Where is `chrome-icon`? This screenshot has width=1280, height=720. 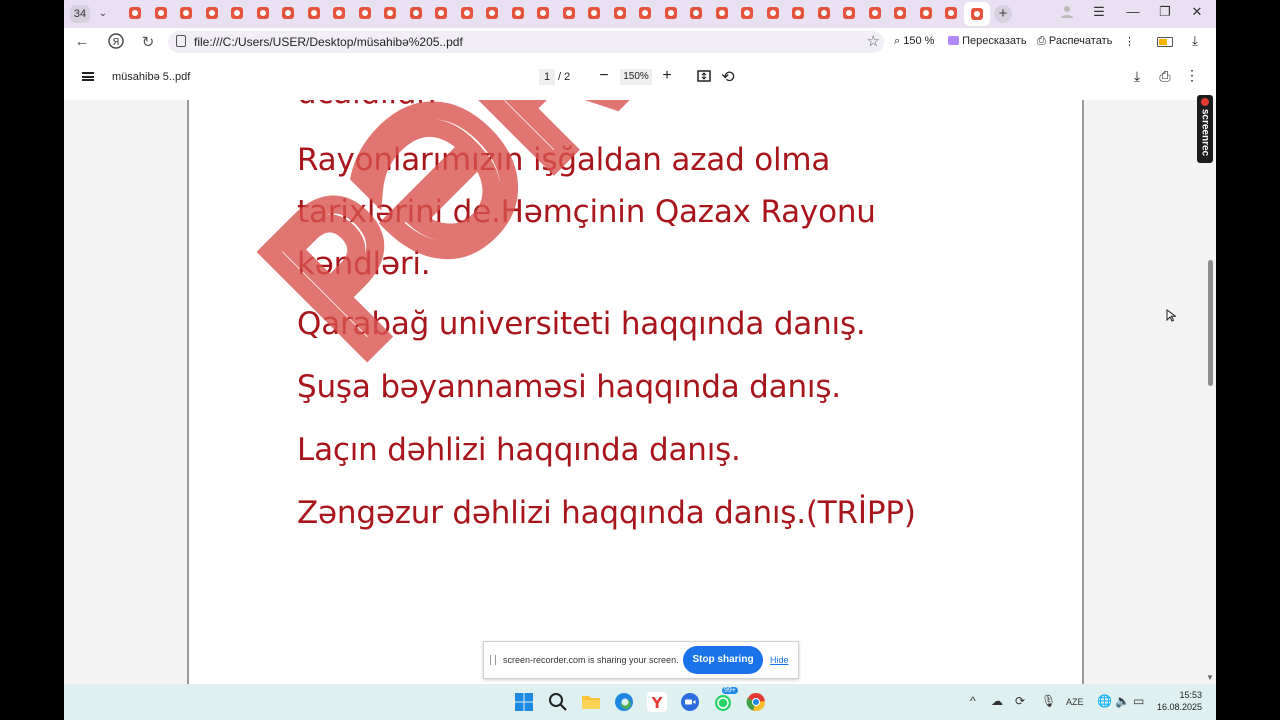 chrome-icon is located at coordinates (756, 702).